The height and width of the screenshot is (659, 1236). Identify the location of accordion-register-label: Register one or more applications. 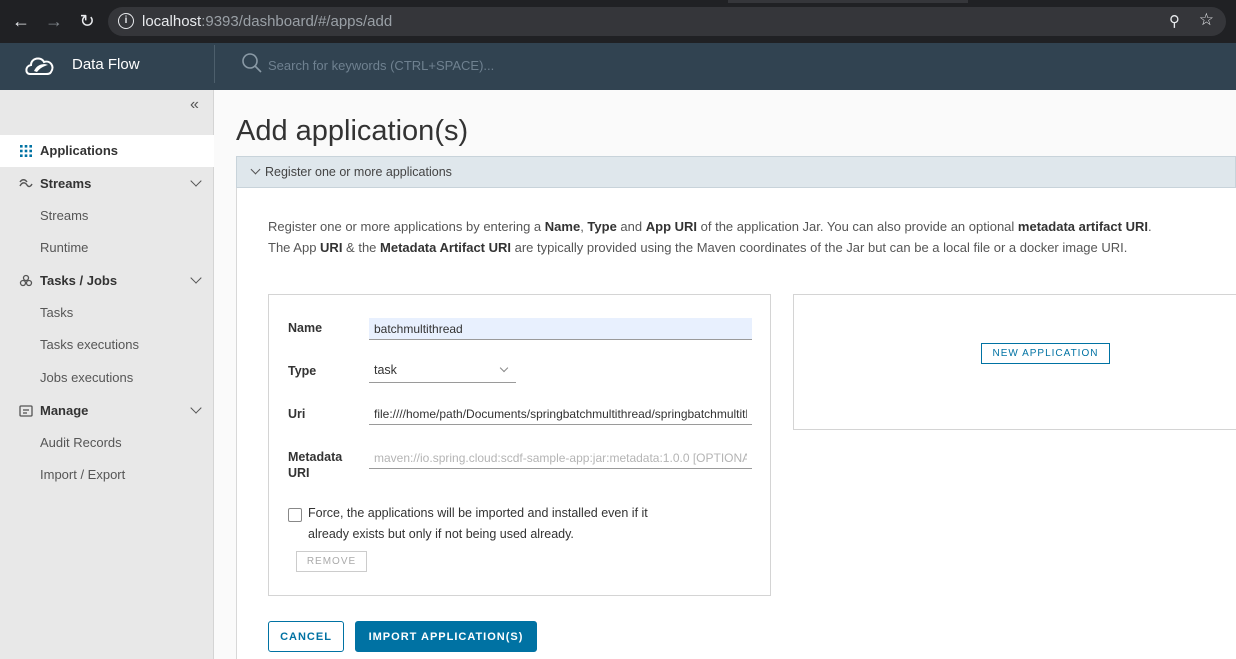
(358, 172).